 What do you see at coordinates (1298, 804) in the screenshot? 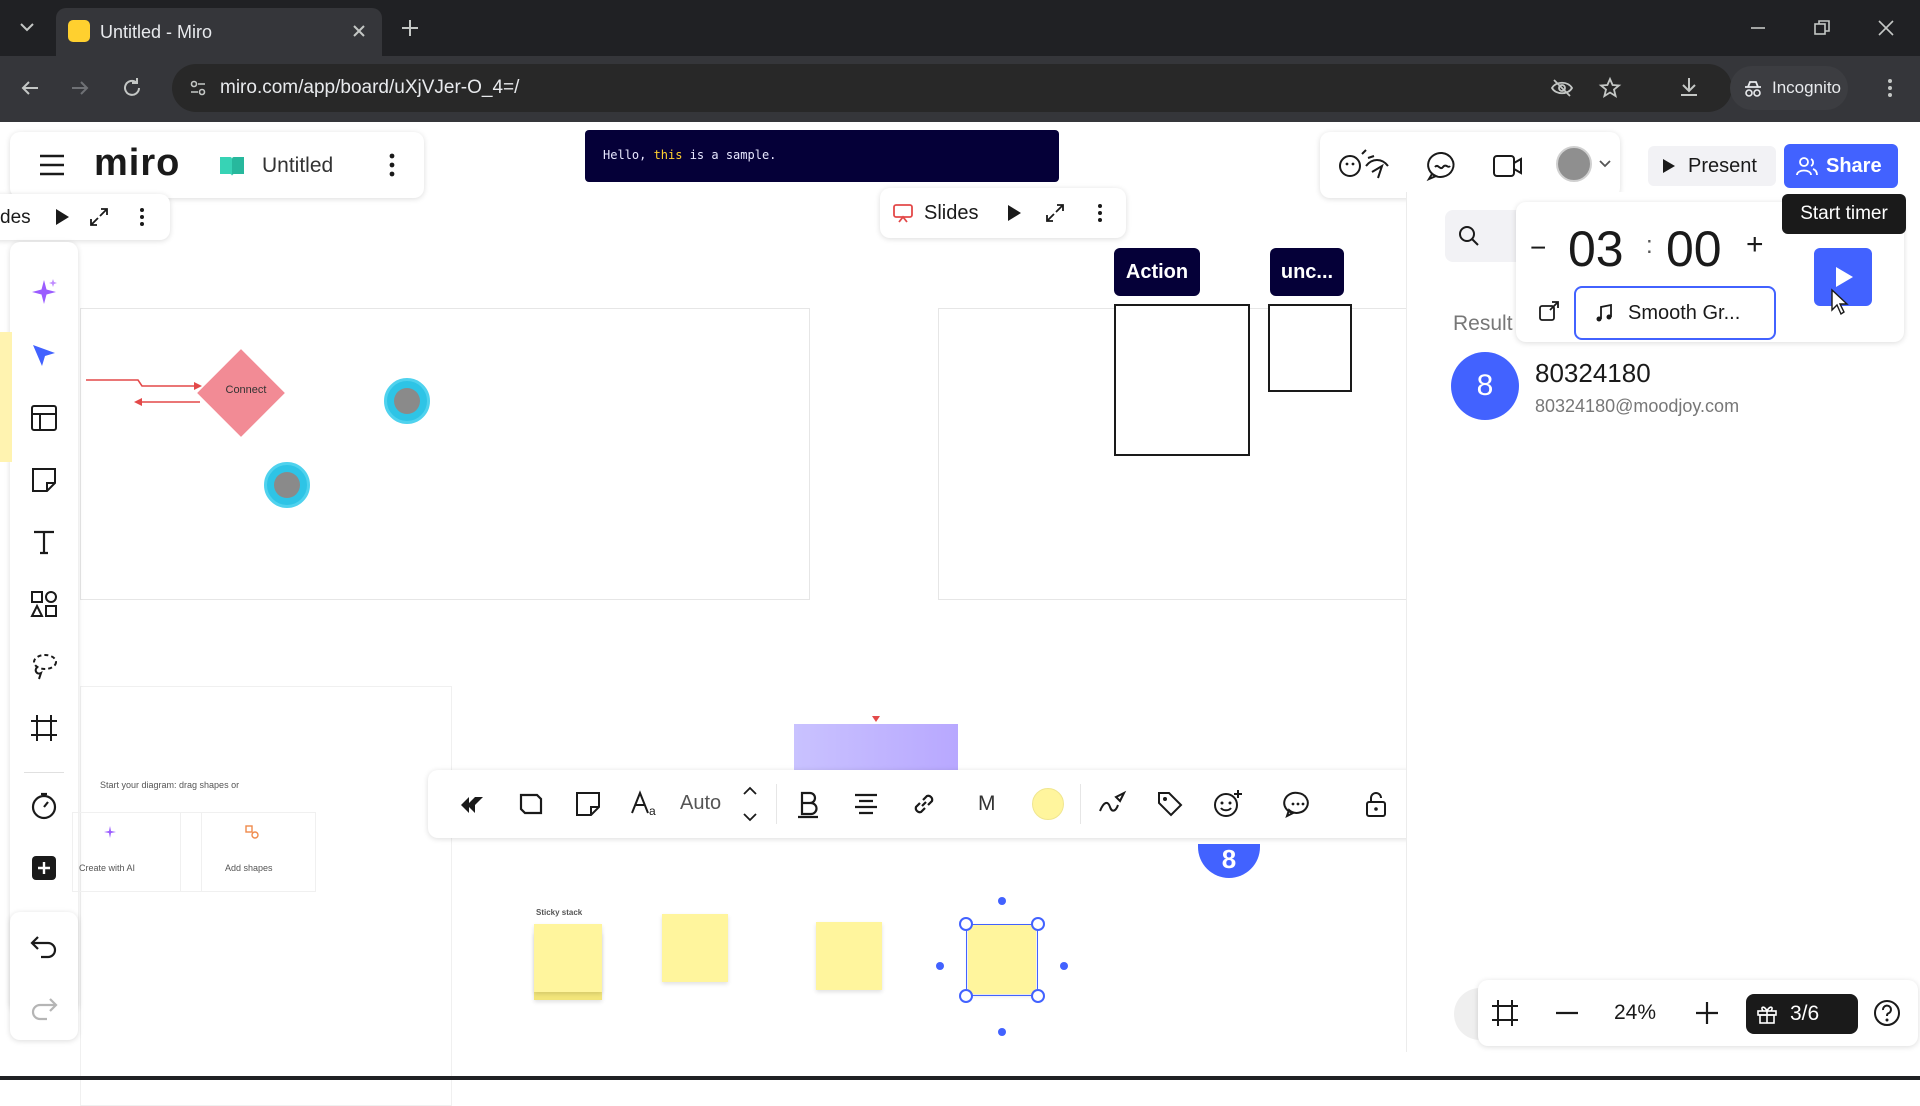
I see `comment-icon` at bounding box center [1298, 804].